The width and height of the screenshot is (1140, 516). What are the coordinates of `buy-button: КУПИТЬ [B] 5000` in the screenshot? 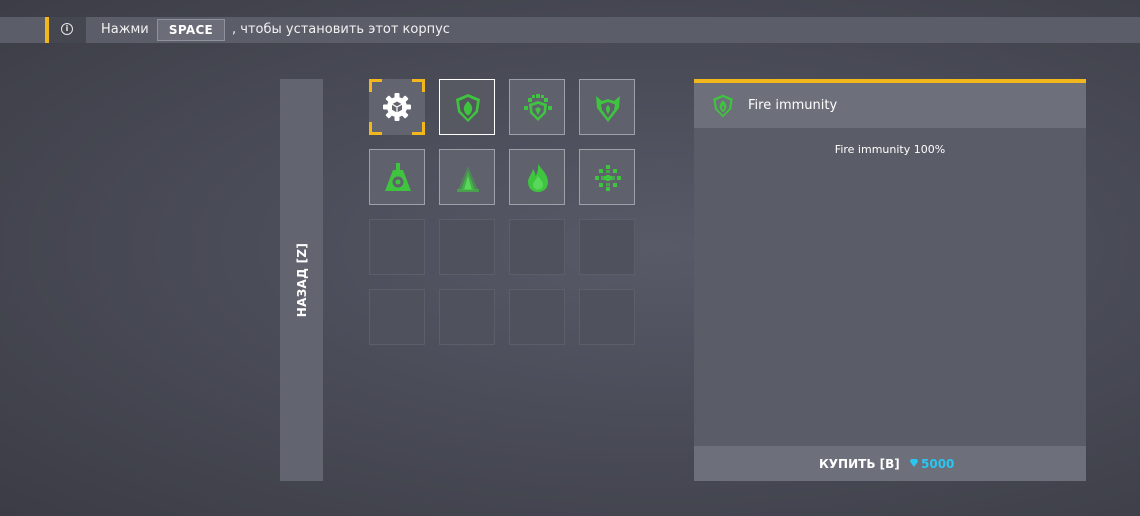 It's located at (890, 463).